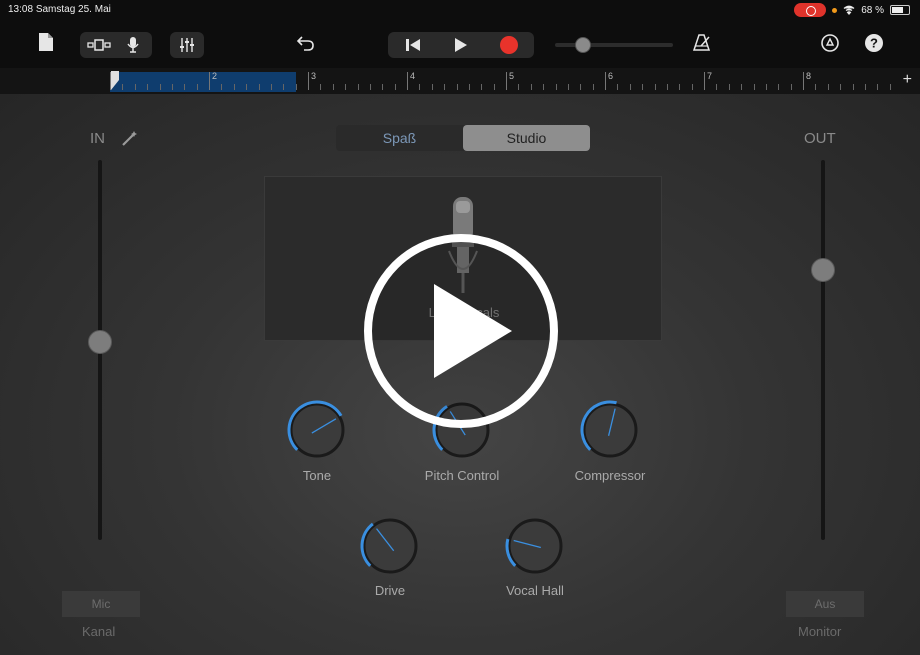 The width and height of the screenshot is (920, 655). I want to click on ruler-bar-number: 4, so click(413, 76).